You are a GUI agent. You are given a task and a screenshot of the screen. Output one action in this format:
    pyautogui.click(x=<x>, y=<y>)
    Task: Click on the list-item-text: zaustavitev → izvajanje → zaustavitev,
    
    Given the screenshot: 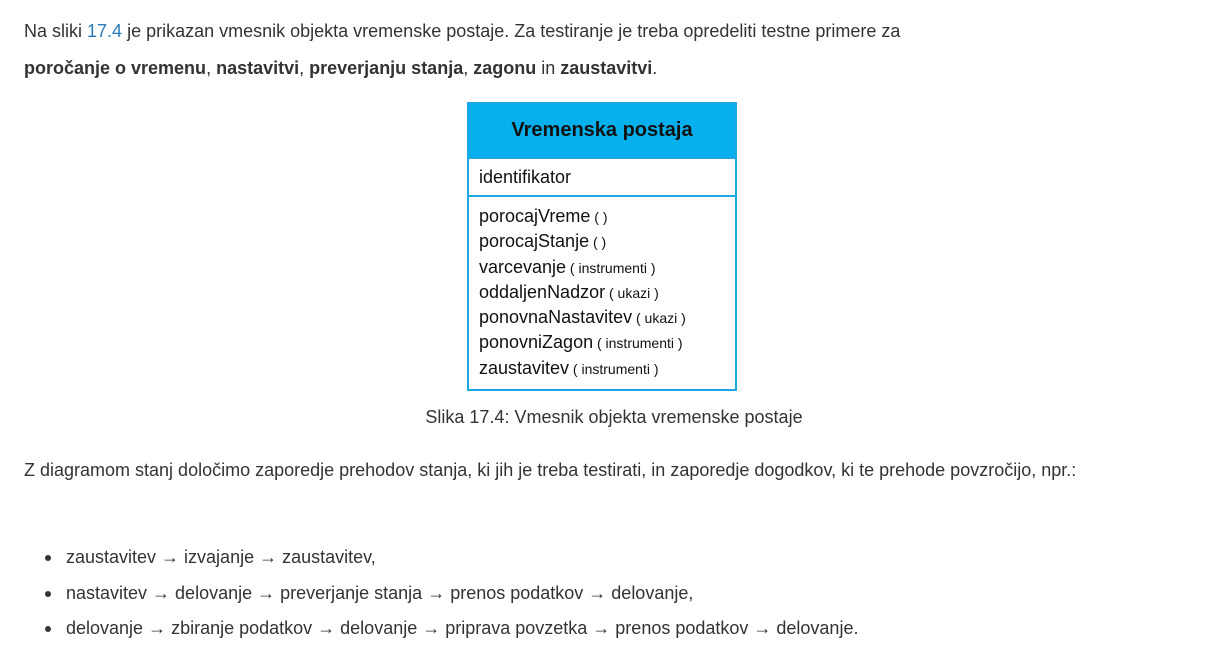 What is the action you would take?
    pyautogui.click(x=221, y=557)
    